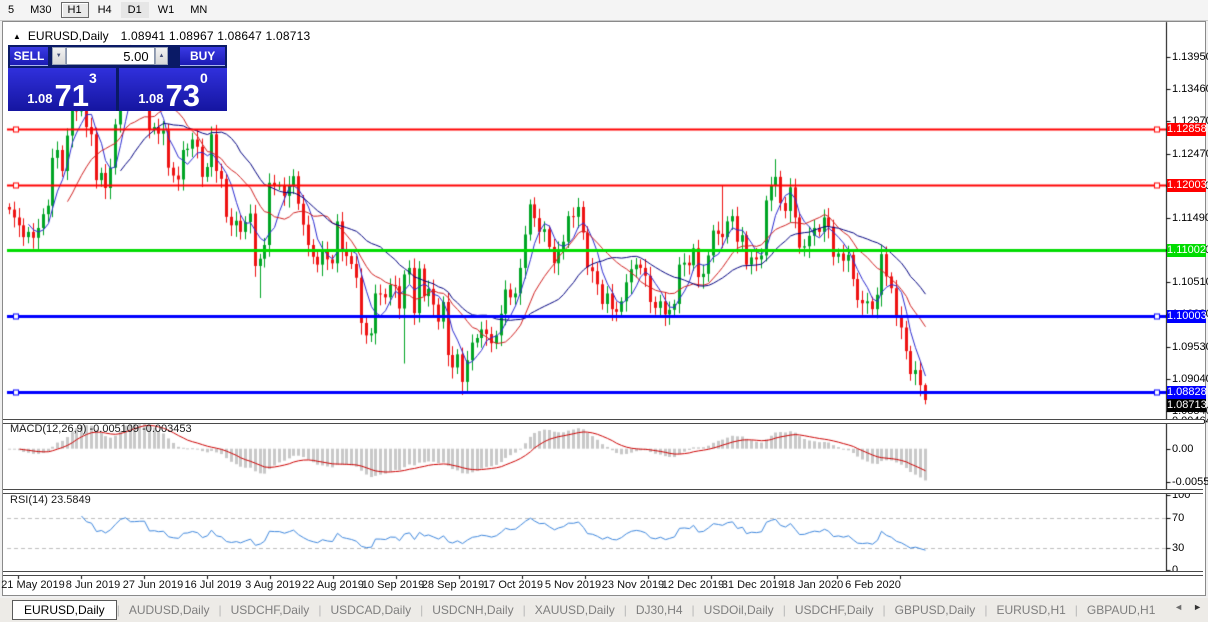  Describe the element at coordinates (202, 56) in the screenshot. I see `buy-button: BUY` at that location.